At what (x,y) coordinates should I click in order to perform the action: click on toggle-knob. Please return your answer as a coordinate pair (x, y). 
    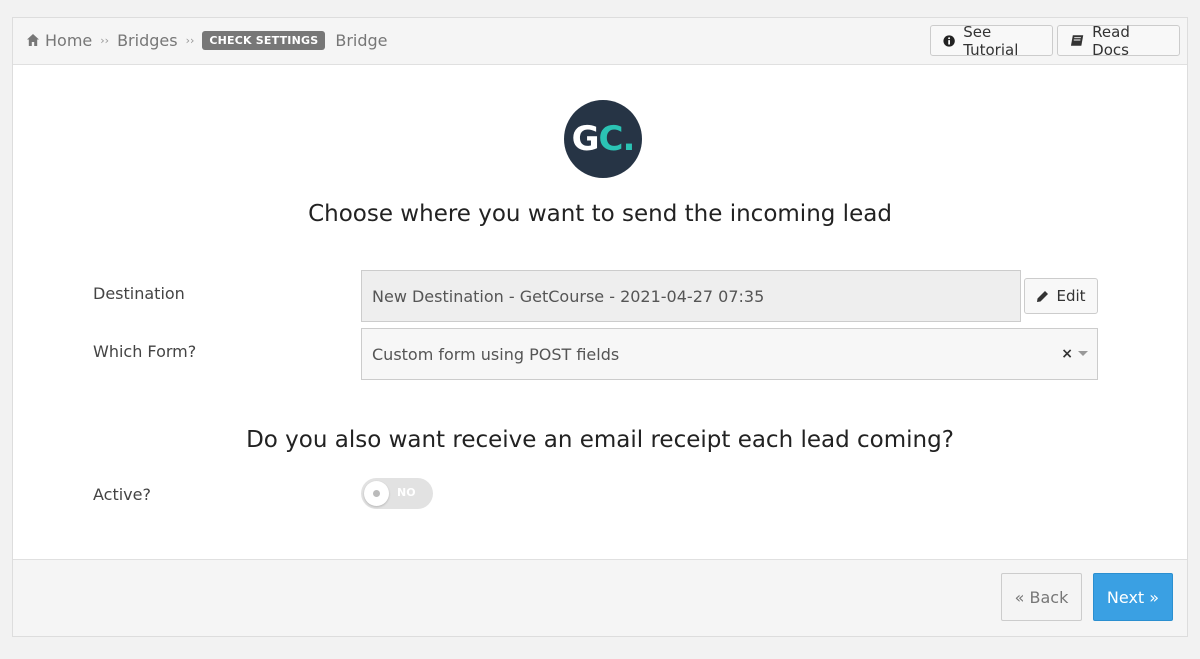
    Looking at the image, I should click on (376, 493).